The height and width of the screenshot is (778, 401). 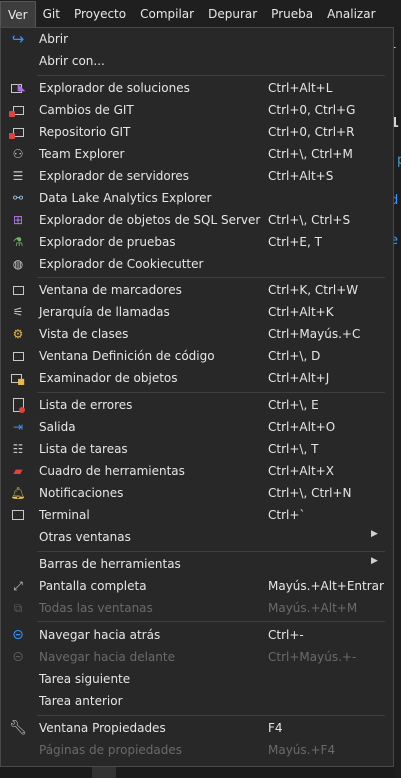 What do you see at coordinates (292, 14) in the screenshot?
I see `menu-prueba: Prueba` at bounding box center [292, 14].